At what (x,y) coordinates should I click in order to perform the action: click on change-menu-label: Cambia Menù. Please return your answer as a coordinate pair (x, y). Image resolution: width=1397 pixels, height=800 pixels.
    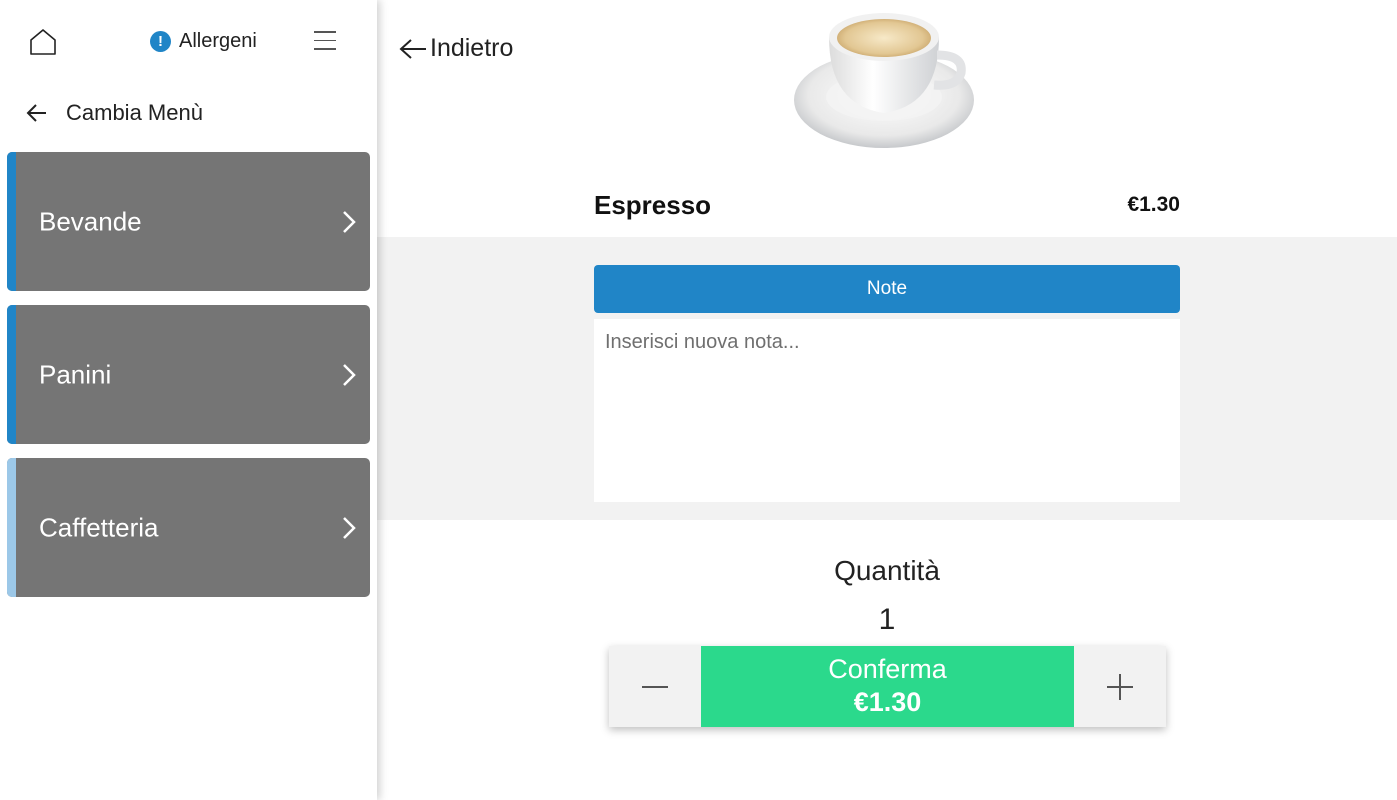
    Looking at the image, I should click on (134, 112).